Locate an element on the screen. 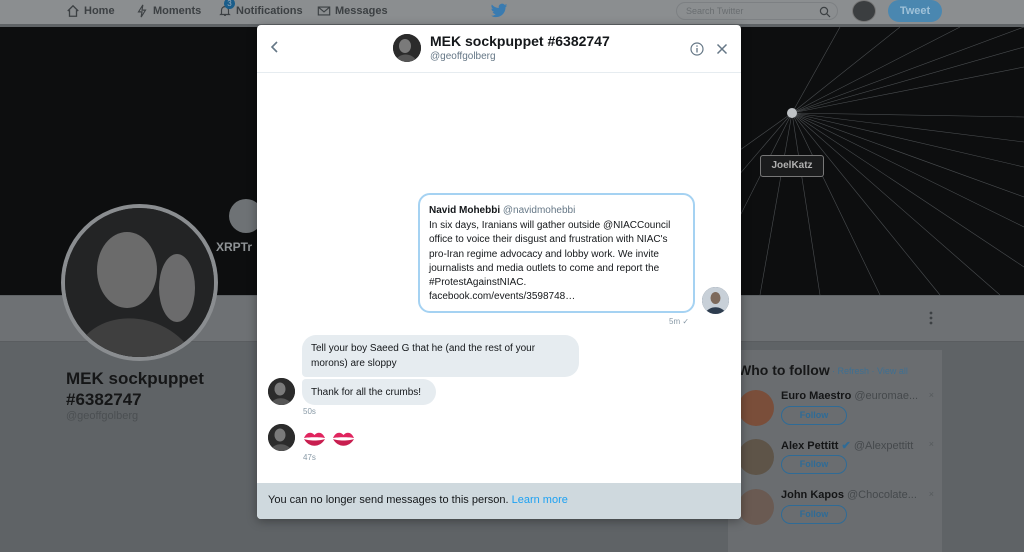  lightning-icon is located at coordinates (142, 11).